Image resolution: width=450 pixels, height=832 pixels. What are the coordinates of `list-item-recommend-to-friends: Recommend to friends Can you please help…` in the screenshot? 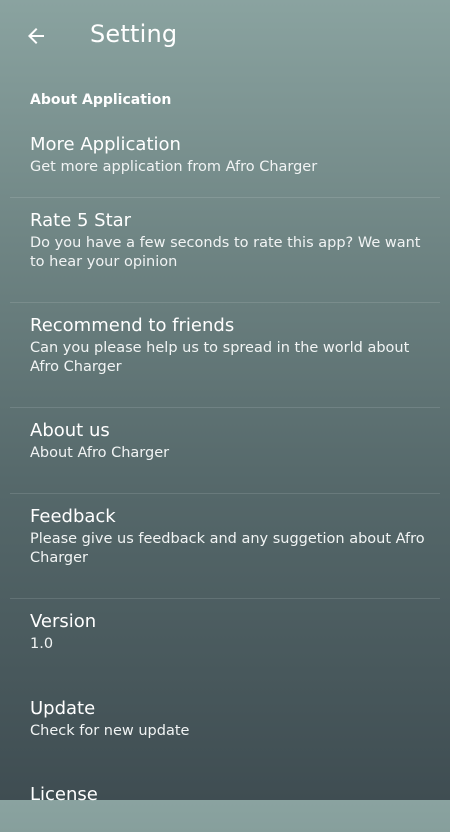 It's located at (225, 355).